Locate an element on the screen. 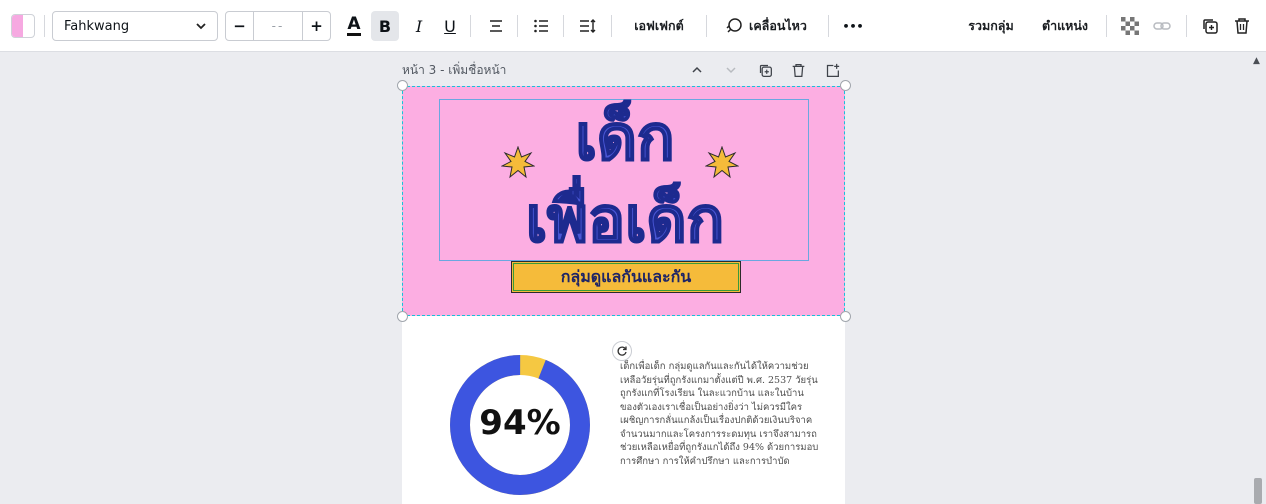  align-center-icon is located at coordinates (496, 26).